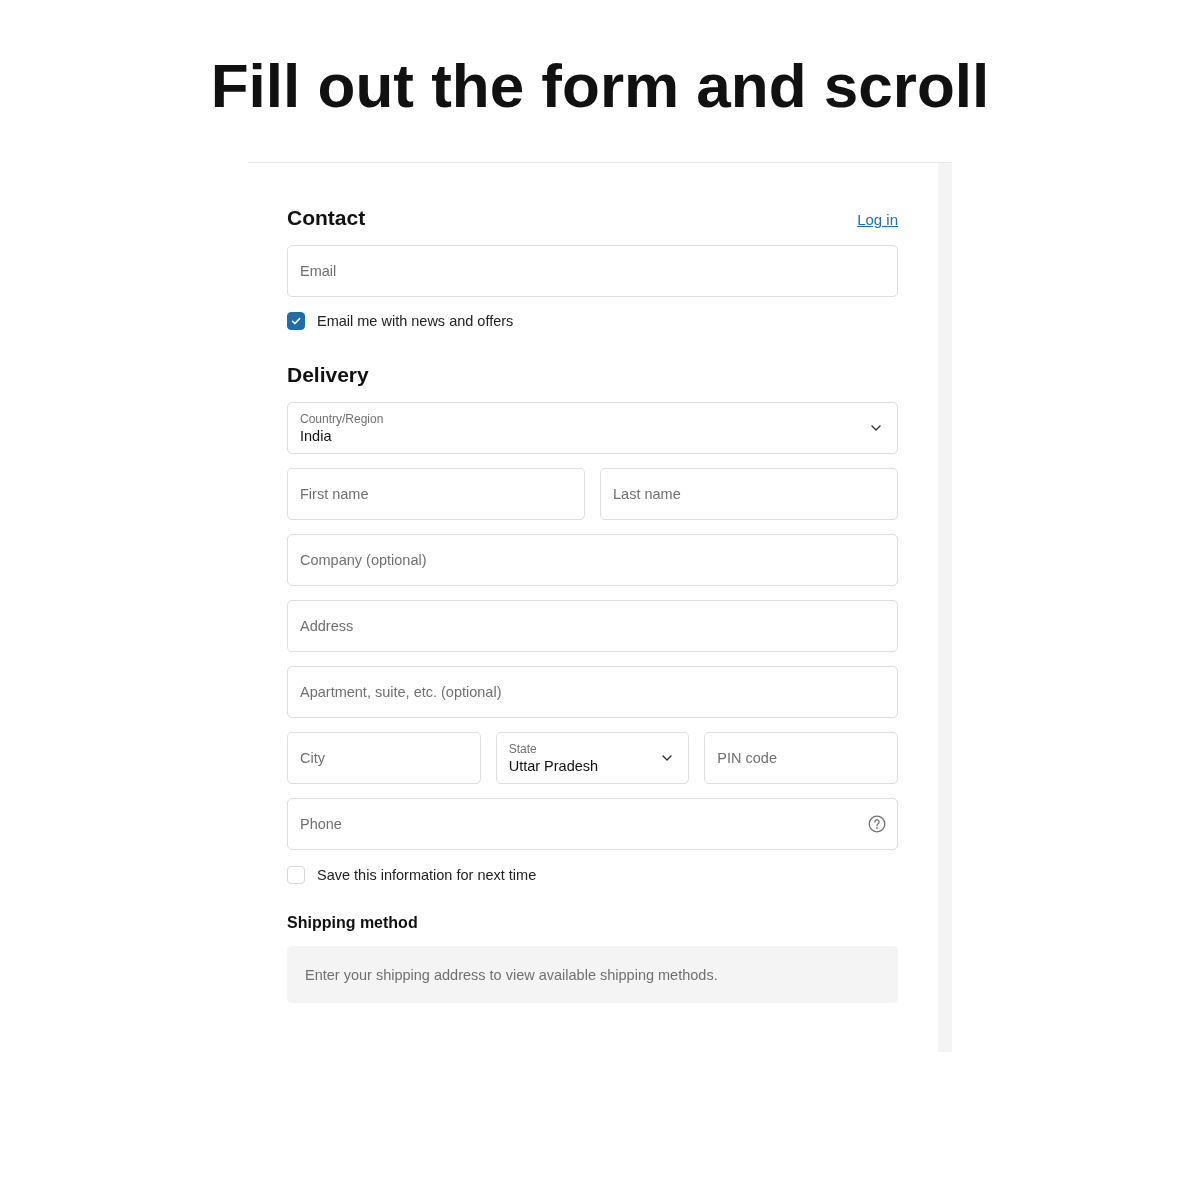 The height and width of the screenshot is (1200, 1200). I want to click on input-field: Last name, so click(749, 494).